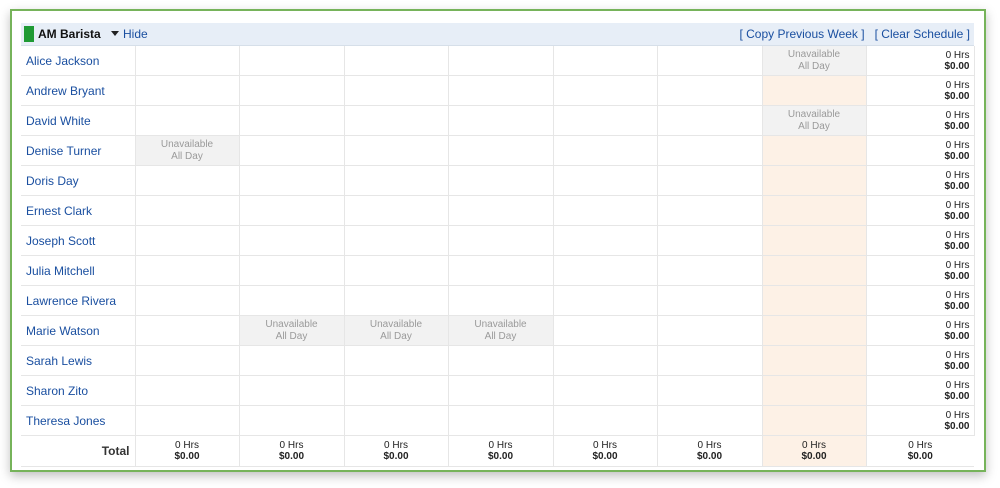 Image resolution: width=1000 pixels, height=488 pixels. What do you see at coordinates (78, 61) in the screenshot?
I see `employee-name-link: Alice Jackson` at bounding box center [78, 61].